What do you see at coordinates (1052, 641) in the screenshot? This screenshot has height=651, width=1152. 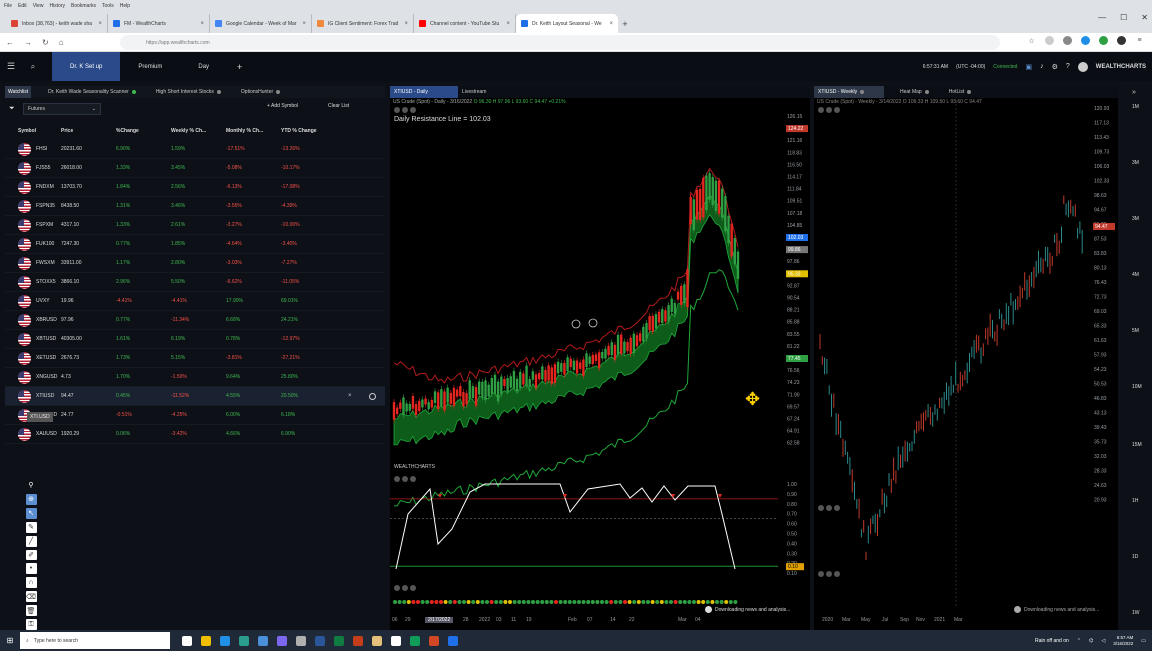 I see `weather-text: Rain off and on` at bounding box center [1052, 641].